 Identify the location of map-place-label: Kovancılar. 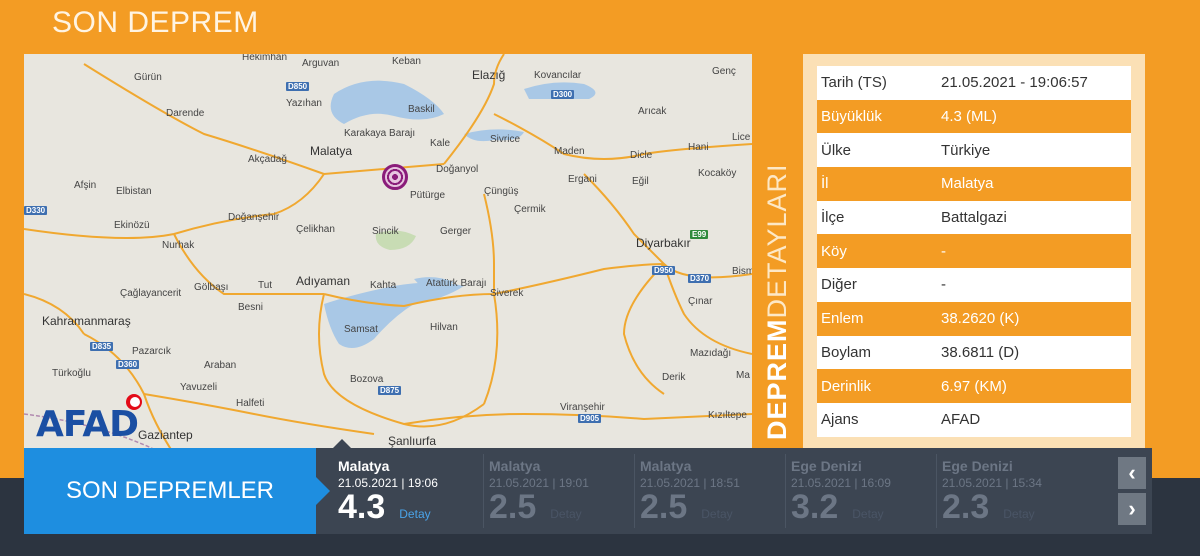
(558, 75).